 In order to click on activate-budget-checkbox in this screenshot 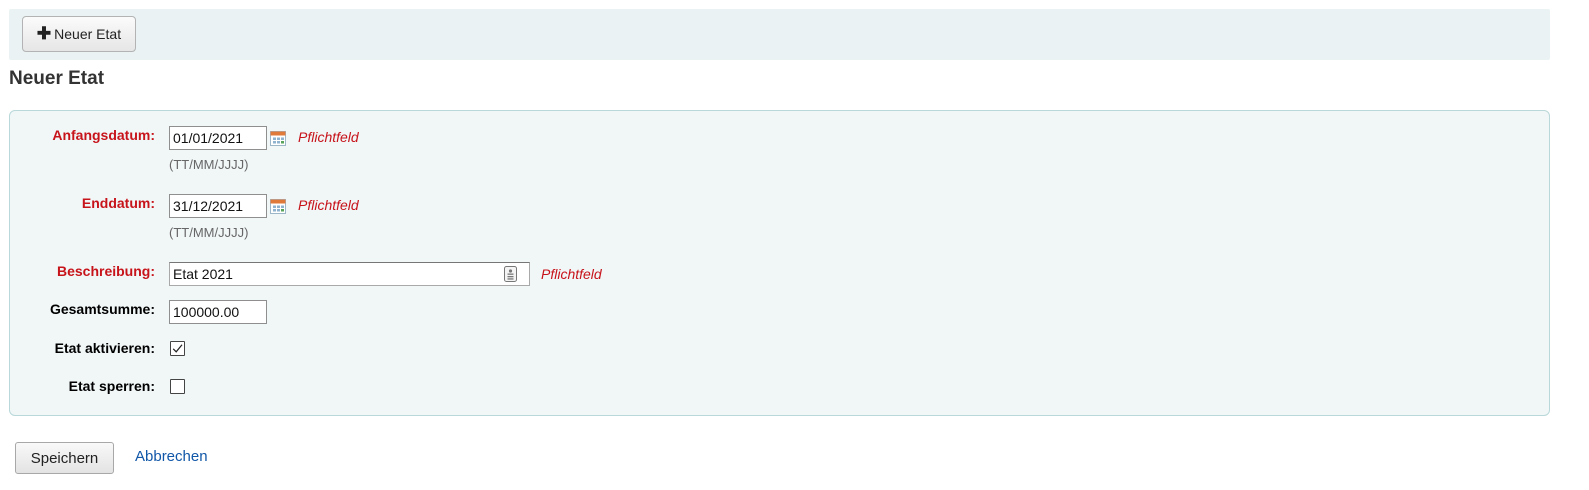, I will do `click(177, 348)`.